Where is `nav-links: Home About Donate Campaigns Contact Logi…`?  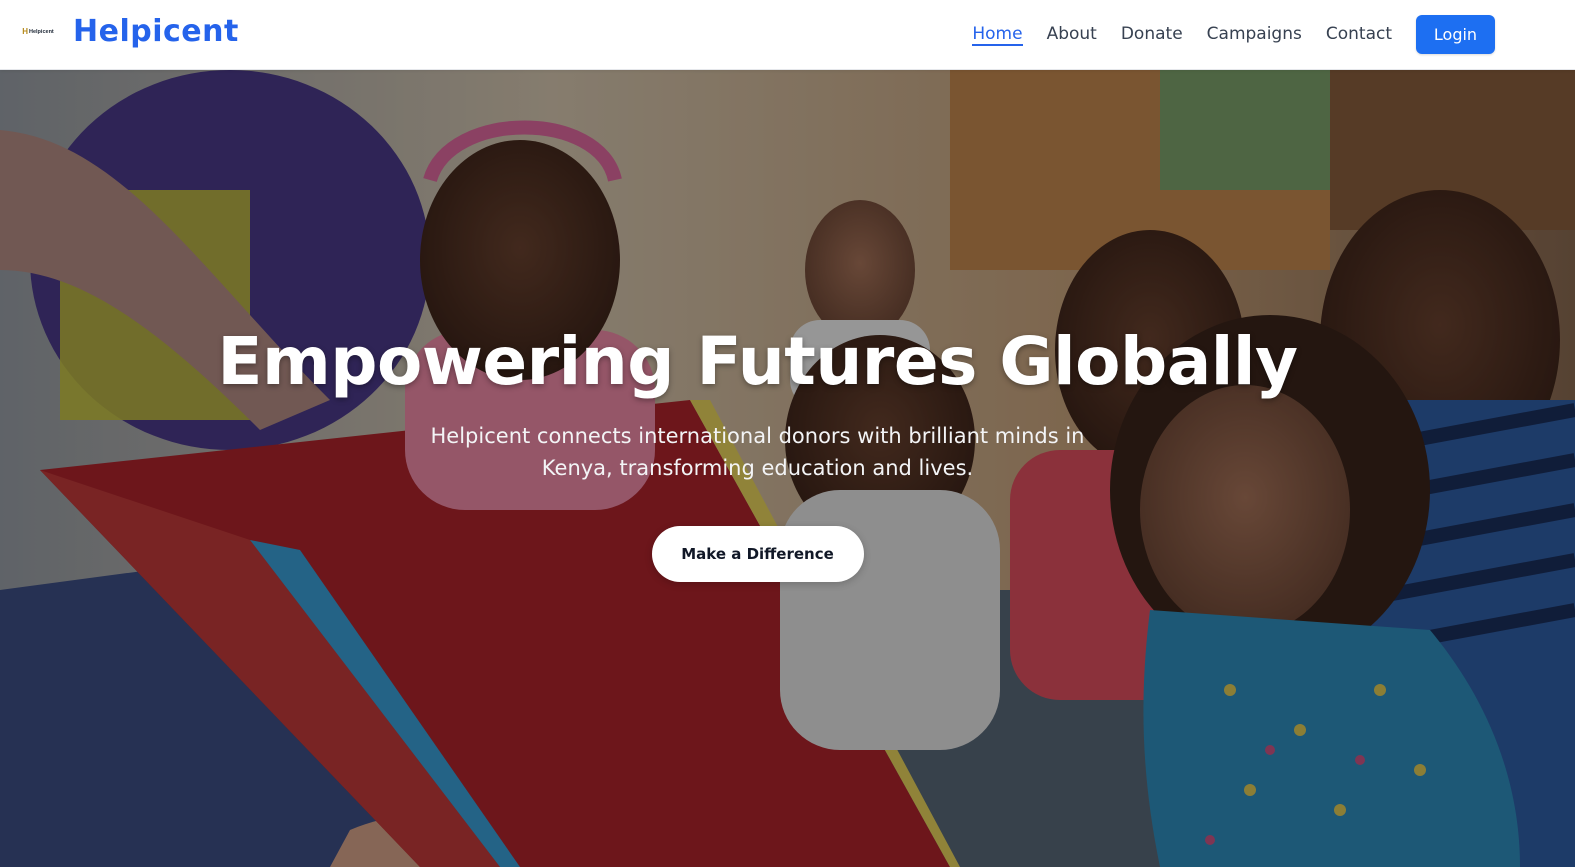 nav-links: Home About Donate Campaigns Contact Logi… is located at coordinates (1221, 34).